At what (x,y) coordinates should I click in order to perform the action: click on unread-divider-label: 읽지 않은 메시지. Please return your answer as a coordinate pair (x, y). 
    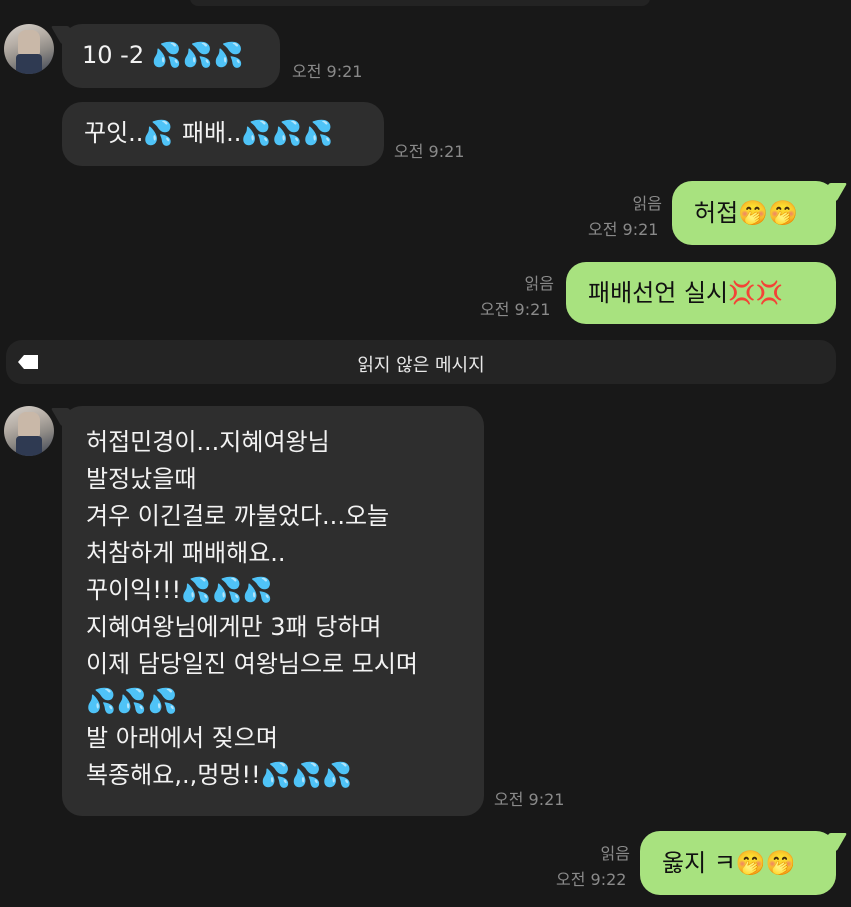
    Looking at the image, I should click on (421, 365).